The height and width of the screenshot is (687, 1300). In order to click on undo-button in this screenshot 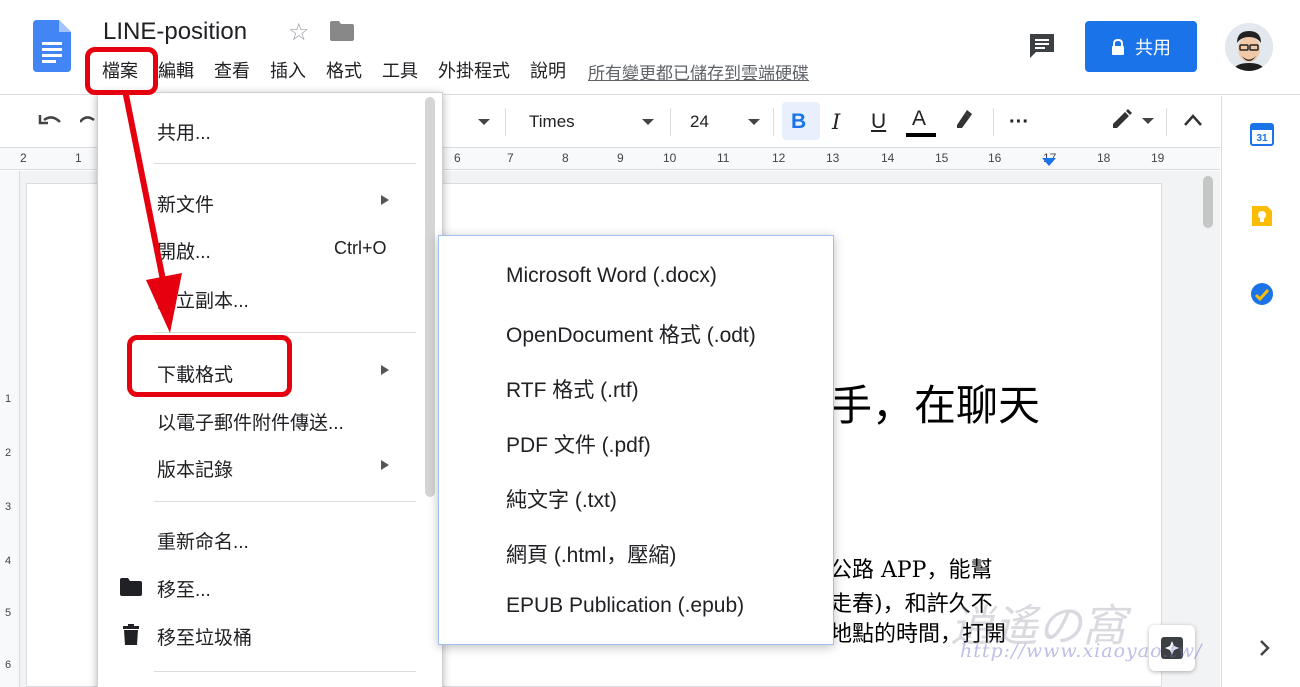, I will do `click(51, 122)`.